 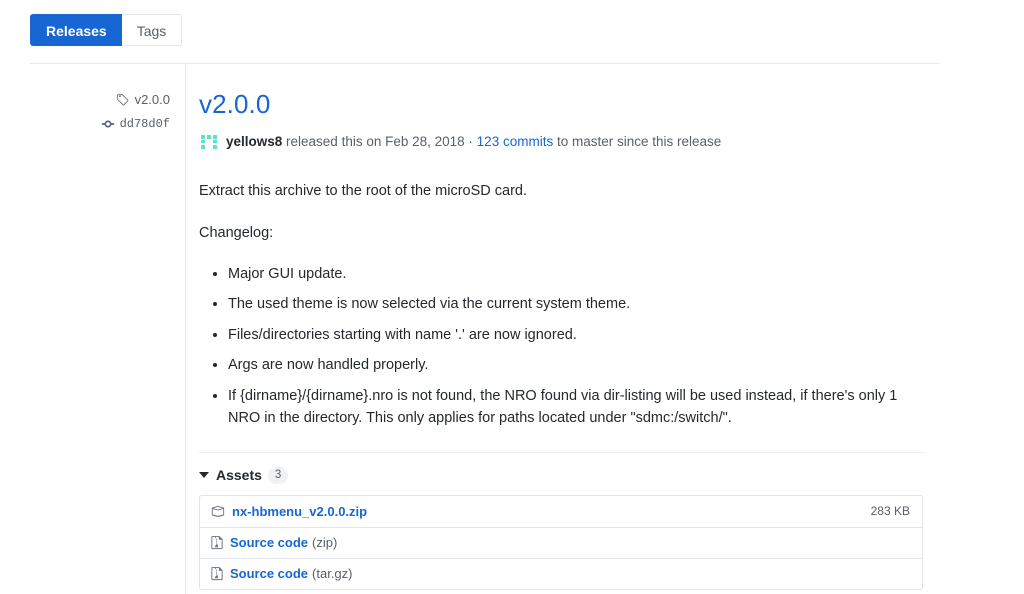 What do you see at coordinates (561, 511) in the screenshot?
I see `asset-row-package: nx-hbmenu_v2.0.0.zip 283 KB` at bounding box center [561, 511].